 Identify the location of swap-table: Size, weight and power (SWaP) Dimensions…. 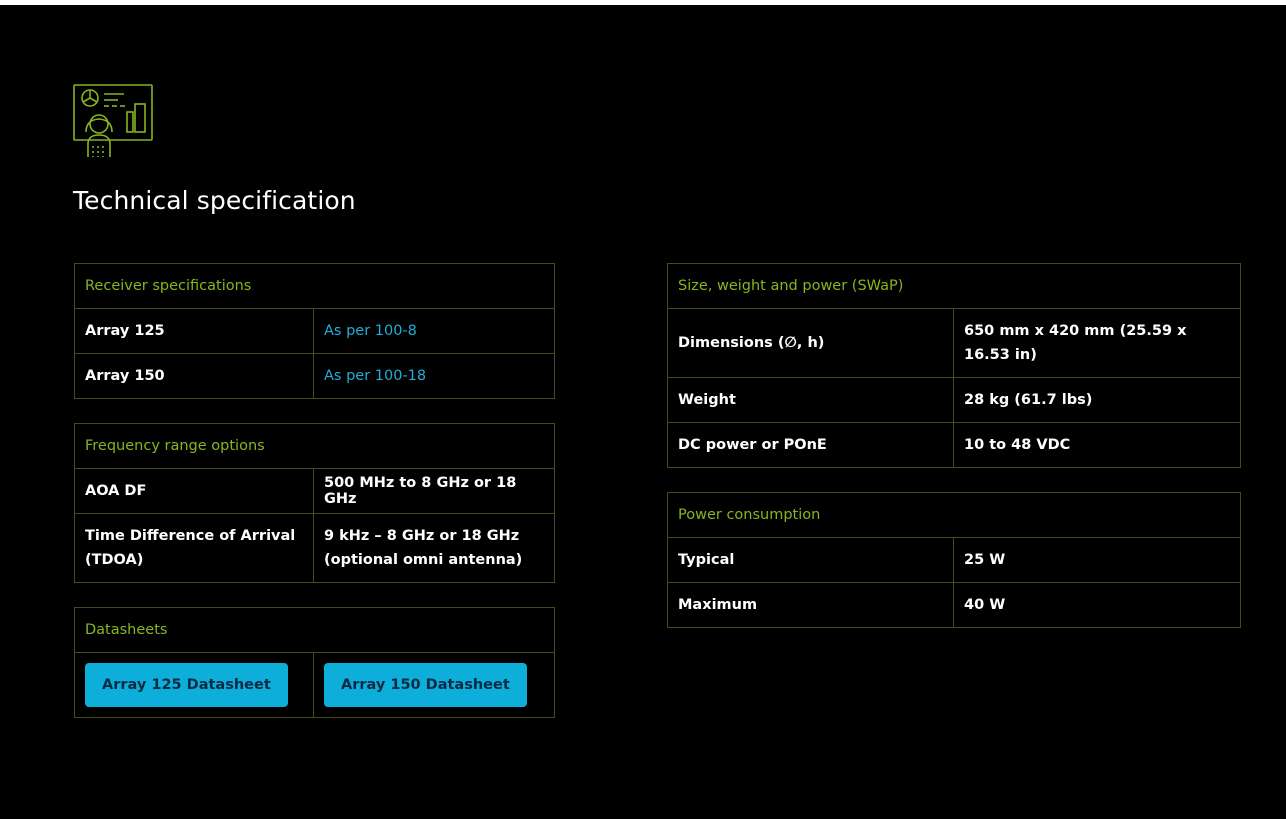
(954, 365).